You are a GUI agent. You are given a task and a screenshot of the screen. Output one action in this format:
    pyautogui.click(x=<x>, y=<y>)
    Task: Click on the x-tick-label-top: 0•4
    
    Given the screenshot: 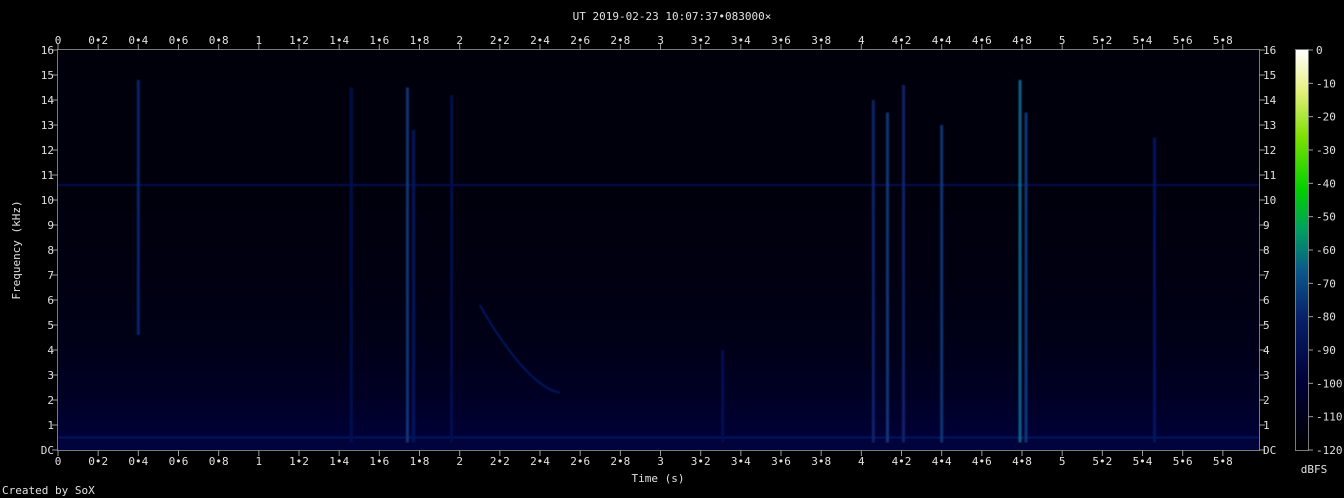 What is the action you would take?
    pyautogui.click(x=138, y=40)
    